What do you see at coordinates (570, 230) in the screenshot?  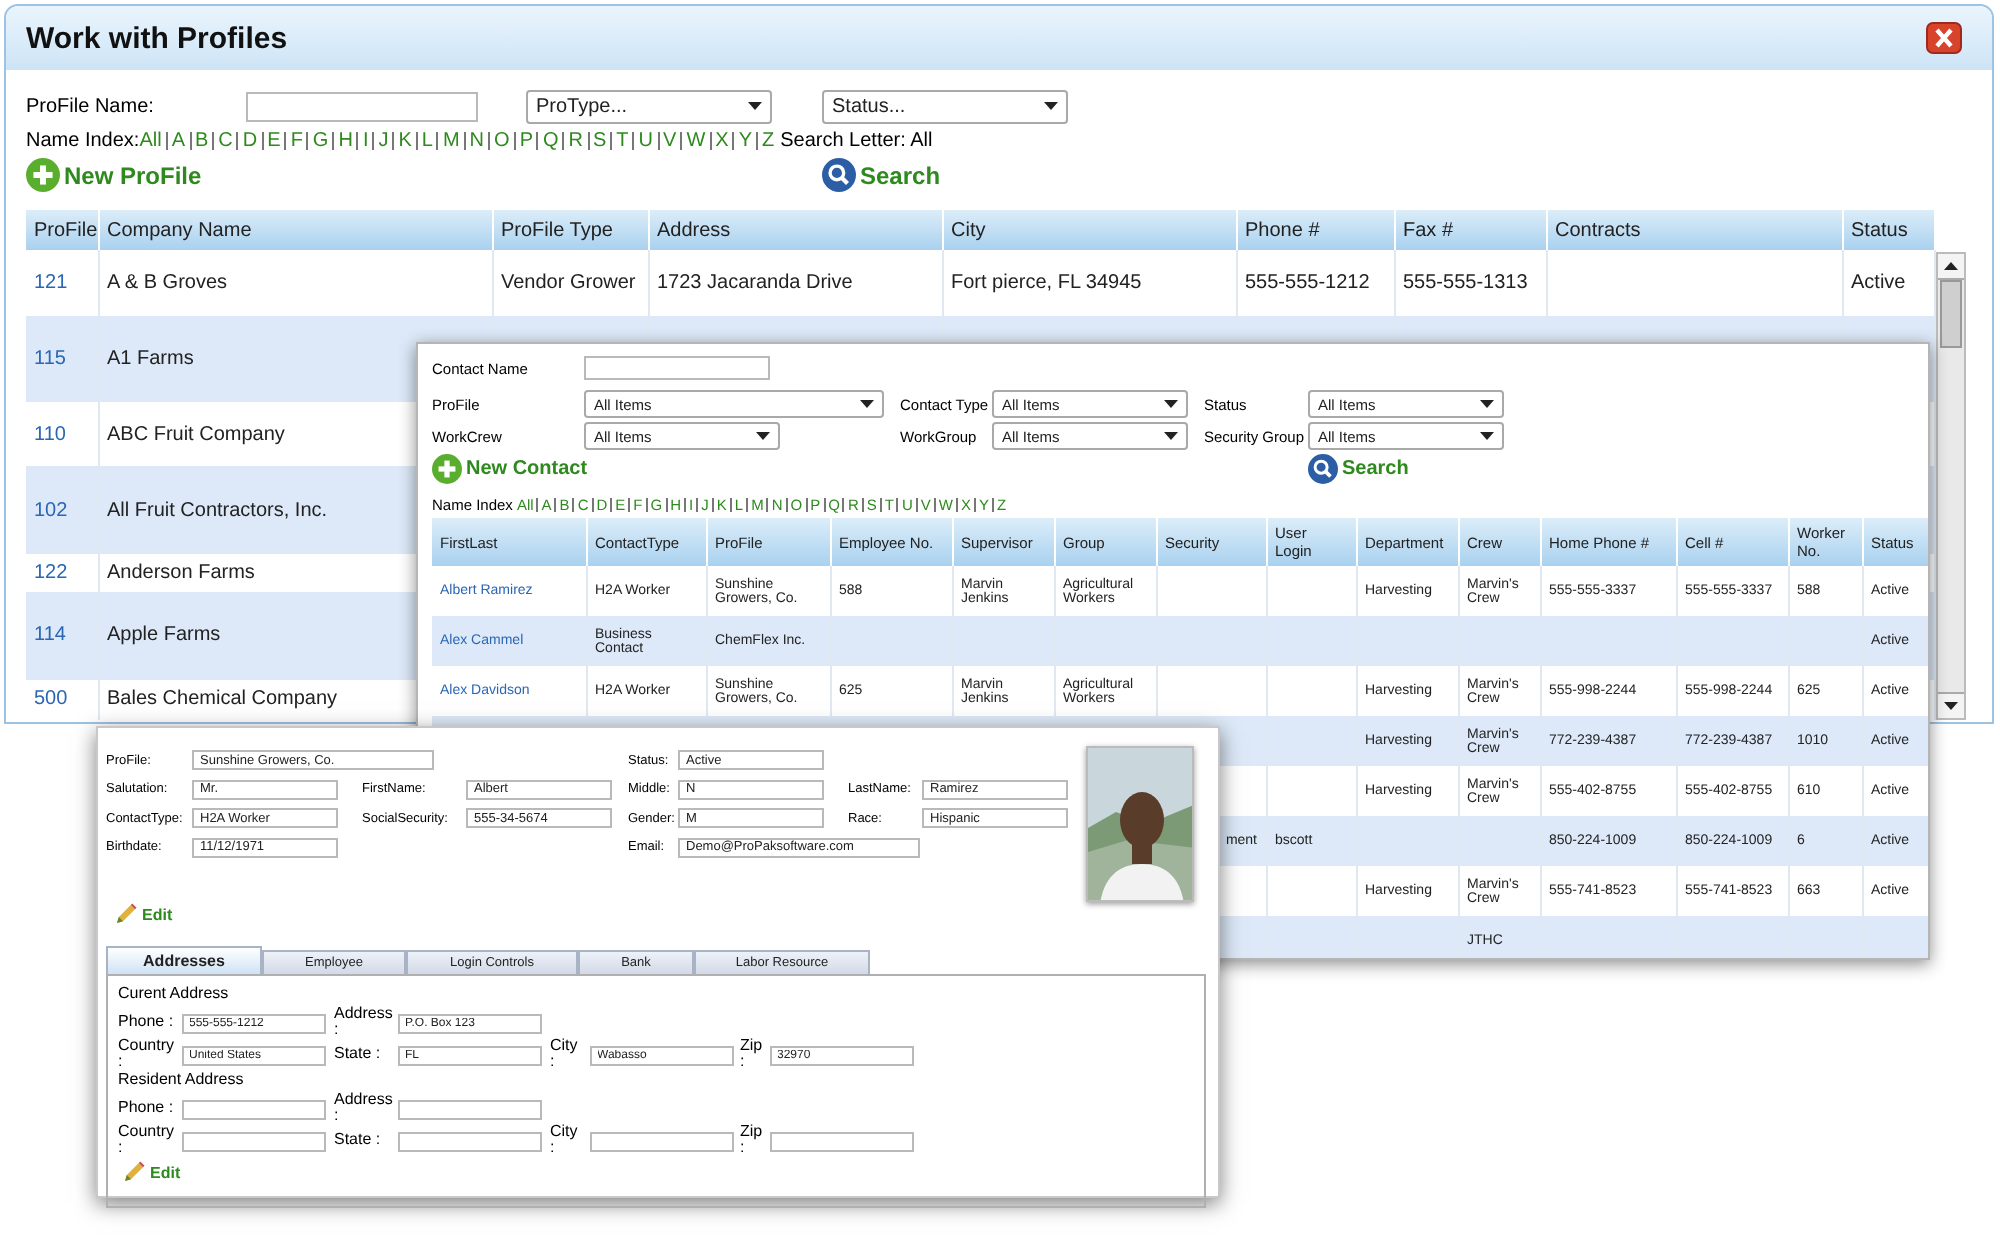 I see `column-header: ProFile Type` at bounding box center [570, 230].